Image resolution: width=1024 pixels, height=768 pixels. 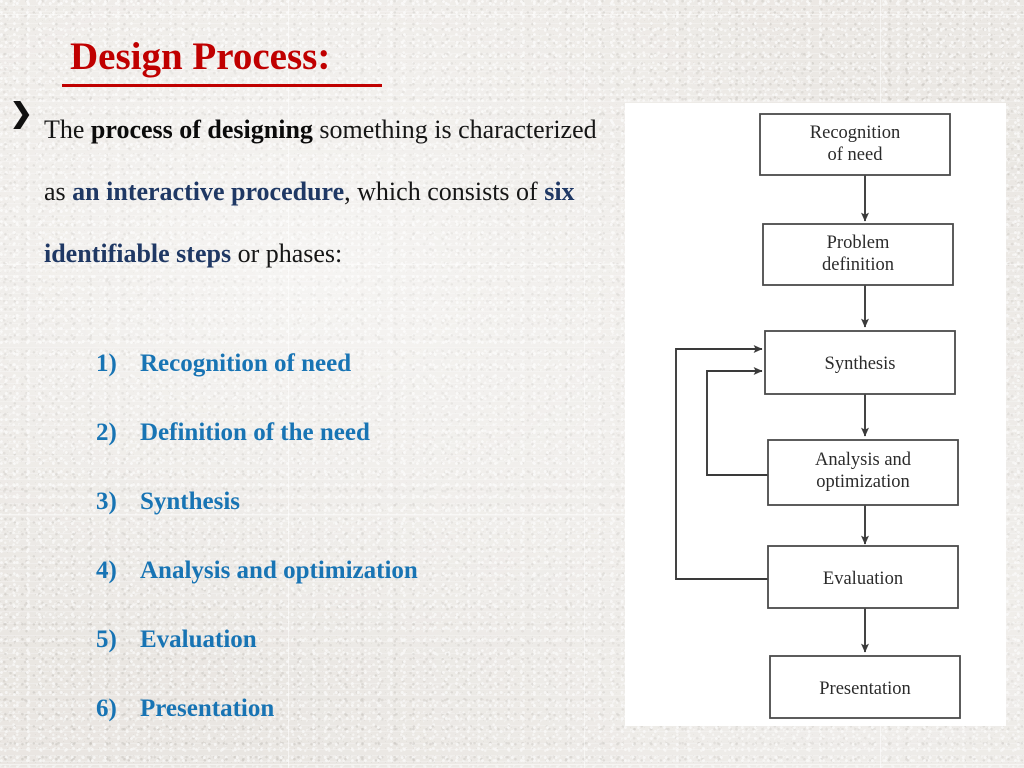 What do you see at coordinates (858, 243) in the screenshot?
I see `flowchart-label-problem-line1: Problem` at bounding box center [858, 243].